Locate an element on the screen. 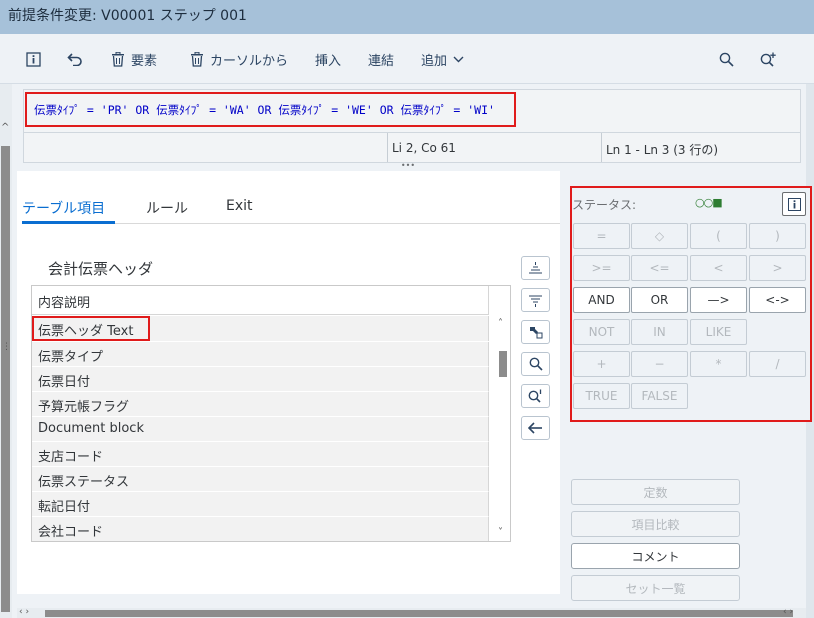 Image resolution: width=814 pixels, height=618 pixels. op-less-equal: <= is located at coordinates (659, 268).